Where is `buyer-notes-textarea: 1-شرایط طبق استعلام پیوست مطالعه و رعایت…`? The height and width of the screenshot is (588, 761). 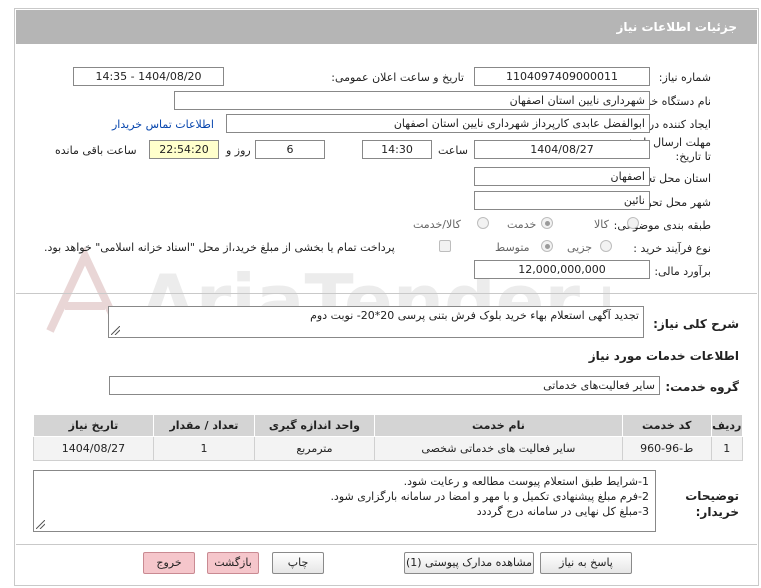
buyer-notes-textarea: 1-شرایط طبق استعلام پیوست مطالعه و رعایت… is located at coordinates (344, 501).